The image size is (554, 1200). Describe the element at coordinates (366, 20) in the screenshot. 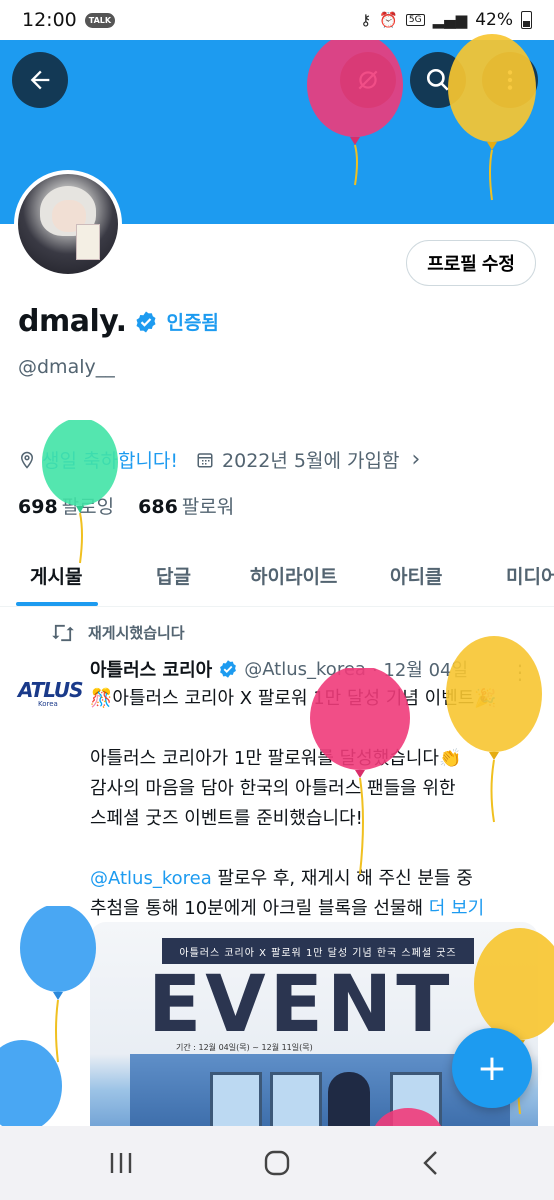

I see `key-icon: ⚷` at that location.